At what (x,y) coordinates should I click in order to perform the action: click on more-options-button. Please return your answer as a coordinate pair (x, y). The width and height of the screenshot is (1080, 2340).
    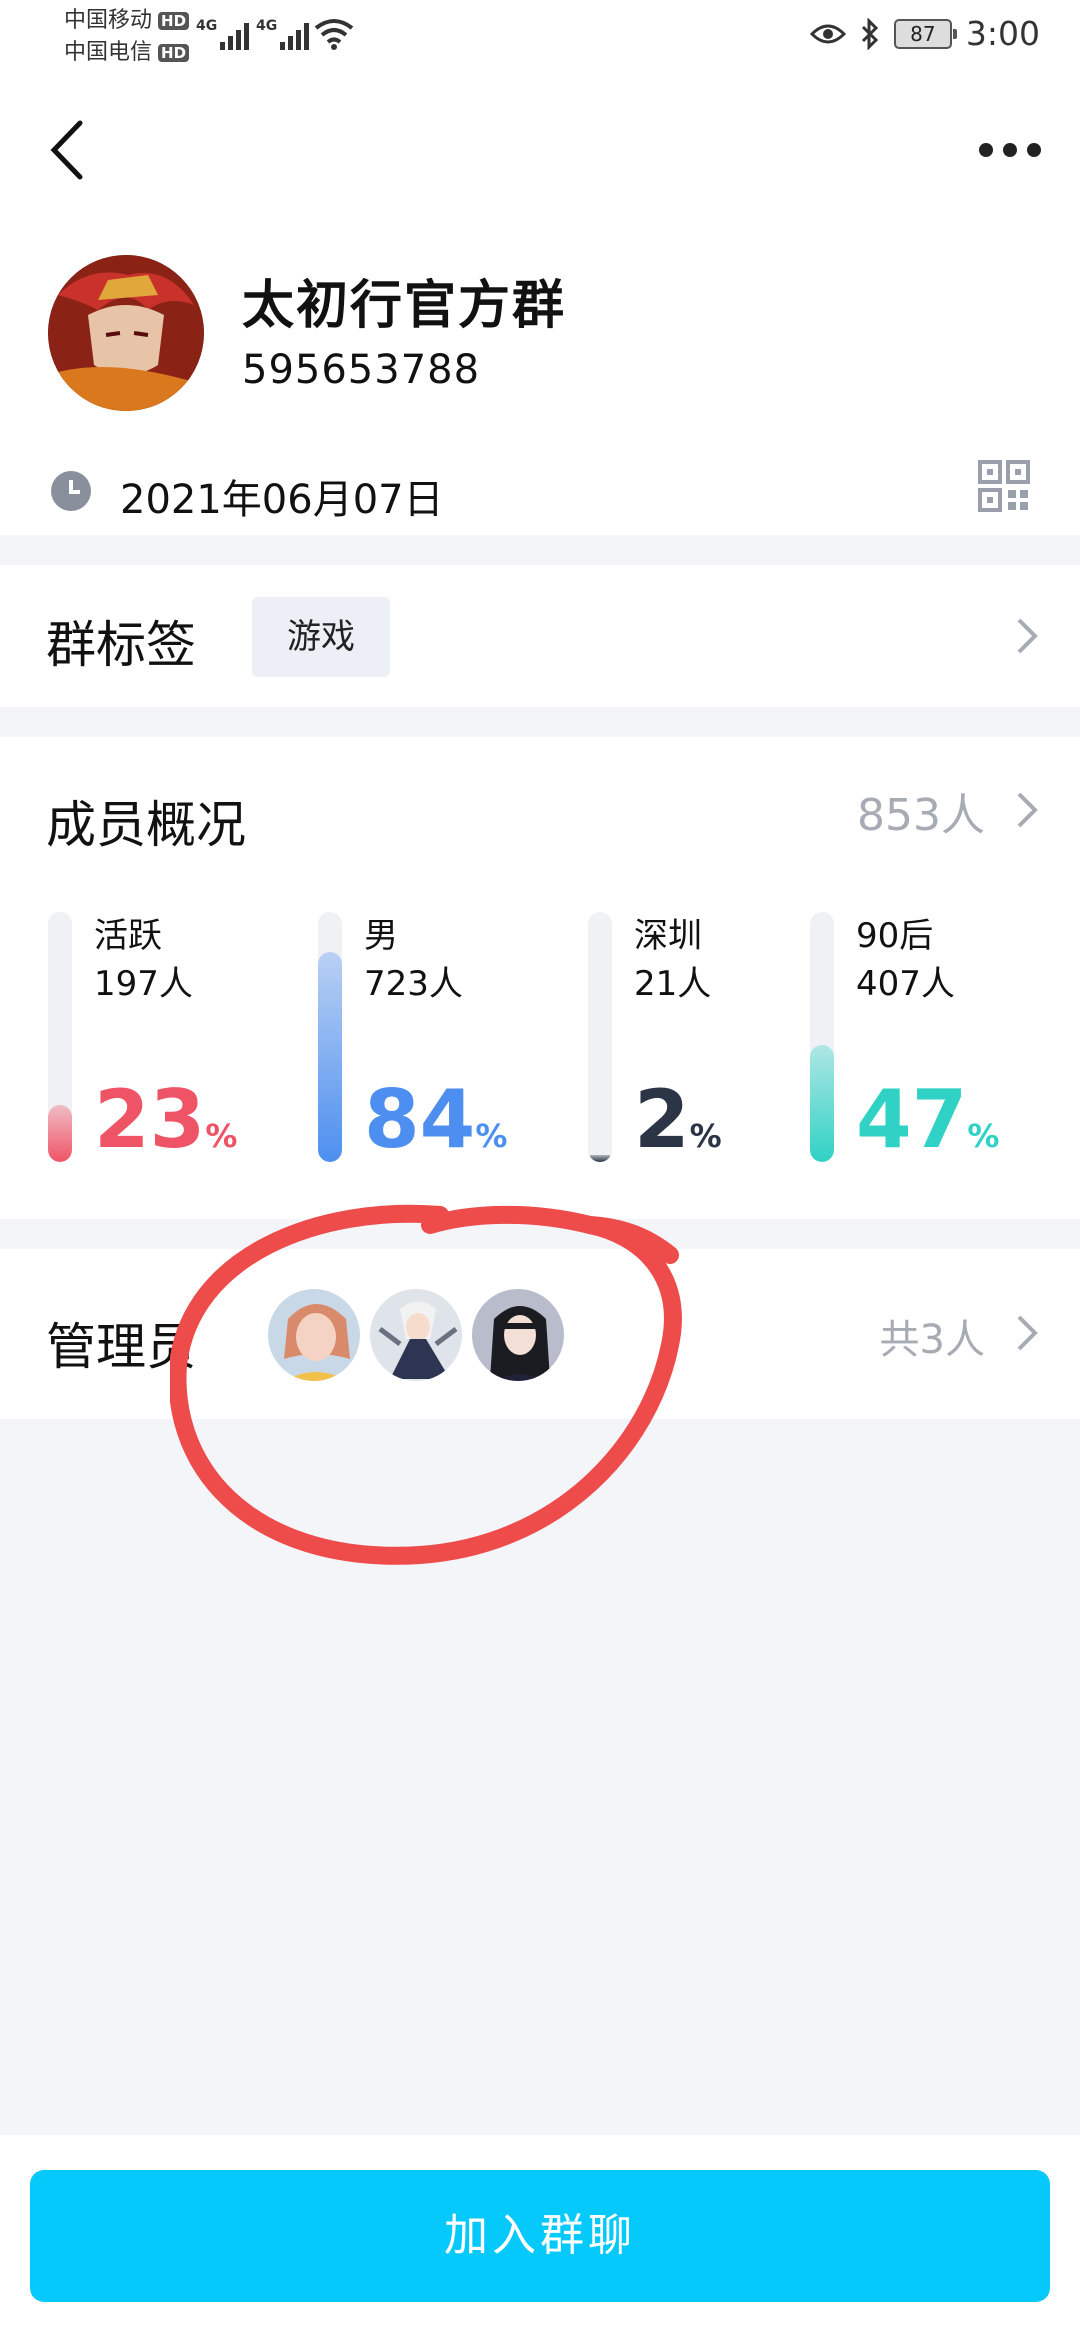
    Looking at the image, I should click on (1010, 150).